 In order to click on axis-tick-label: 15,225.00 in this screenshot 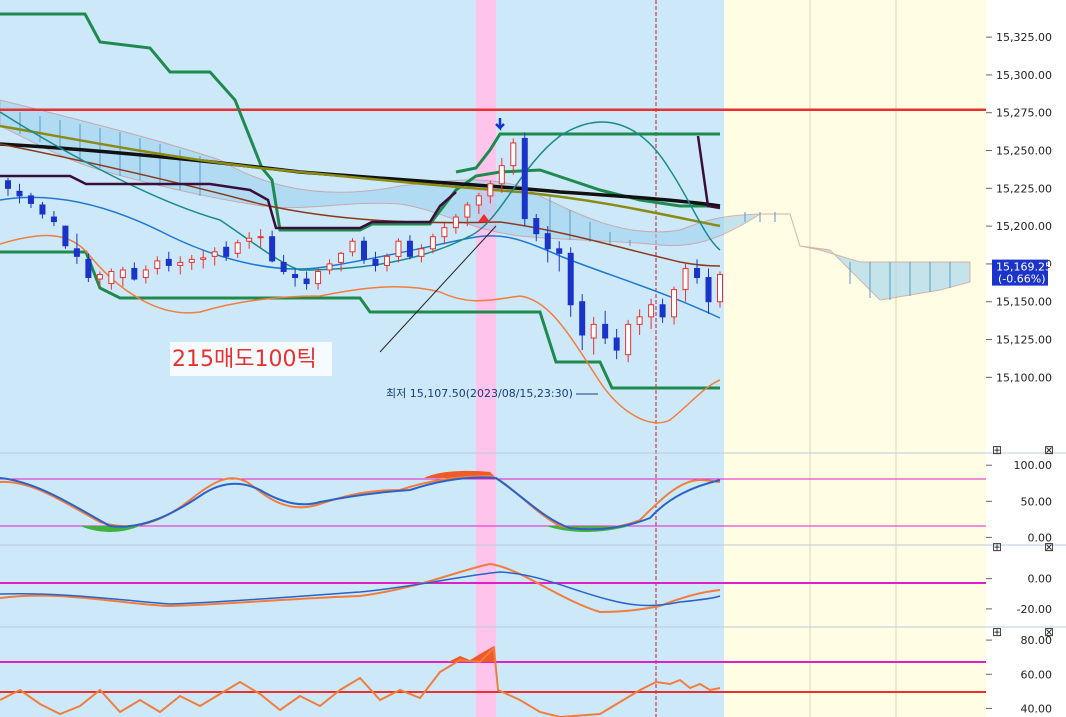, I will do `click(1024, 188)`.